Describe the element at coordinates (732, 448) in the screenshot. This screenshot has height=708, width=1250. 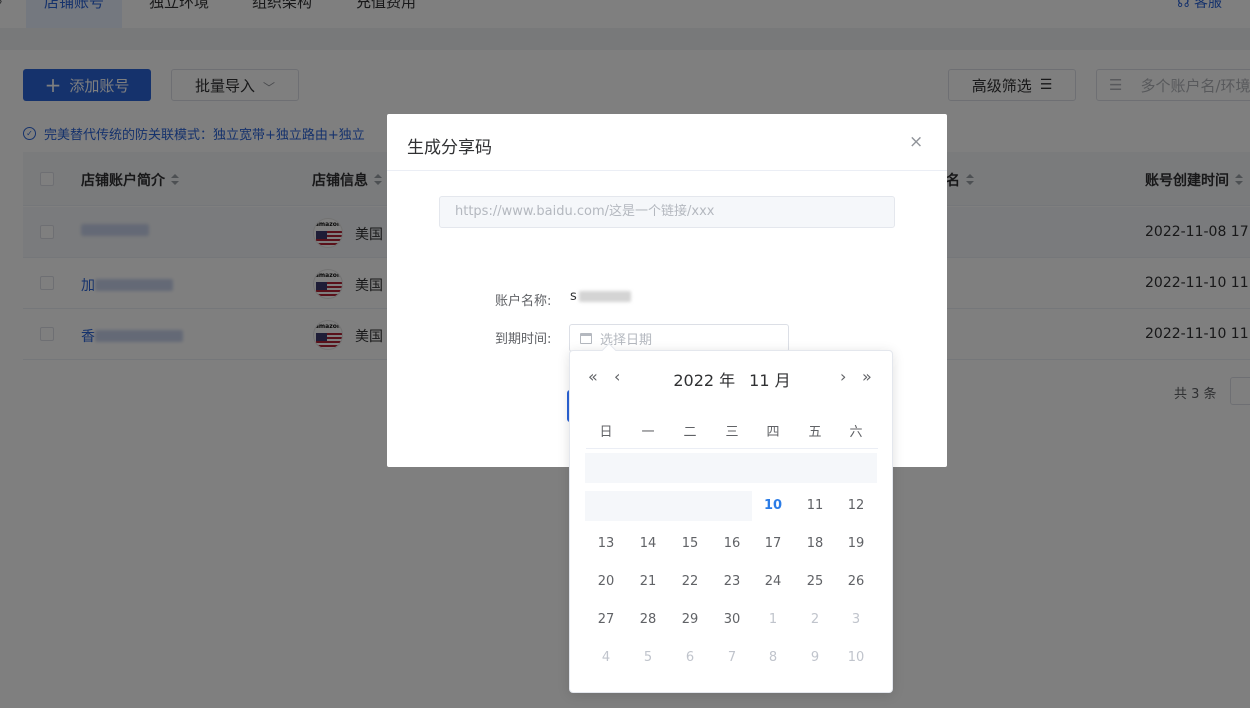
I see `weekday-divider` at that location.